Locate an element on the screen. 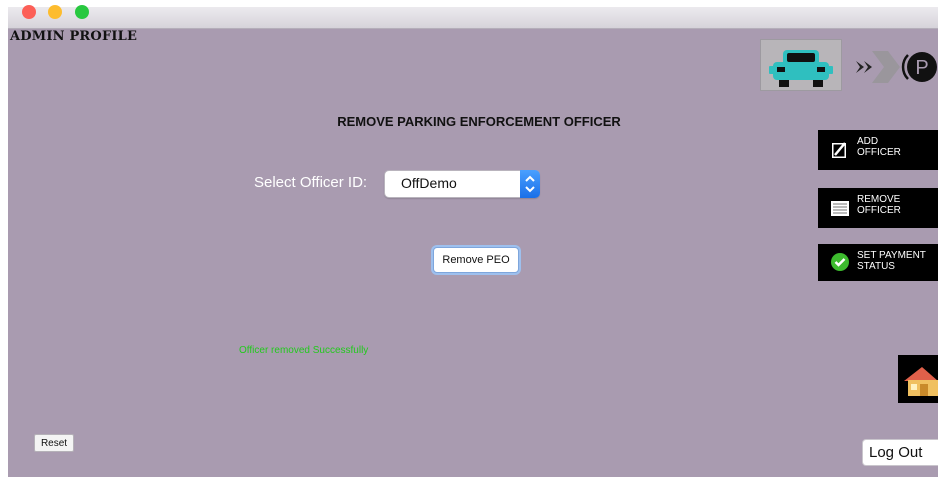 The height and width of the screenshot is (477, 938). select-officer-label: Select Officer ID: is located at coordinates (311, 182).